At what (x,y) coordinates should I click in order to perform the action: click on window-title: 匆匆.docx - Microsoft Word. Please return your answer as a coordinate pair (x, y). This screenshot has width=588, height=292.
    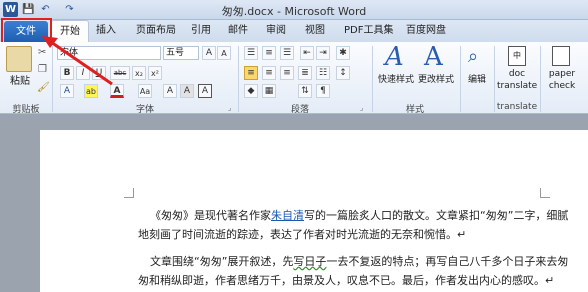
    Looking at the image, I should click on (294, 11).